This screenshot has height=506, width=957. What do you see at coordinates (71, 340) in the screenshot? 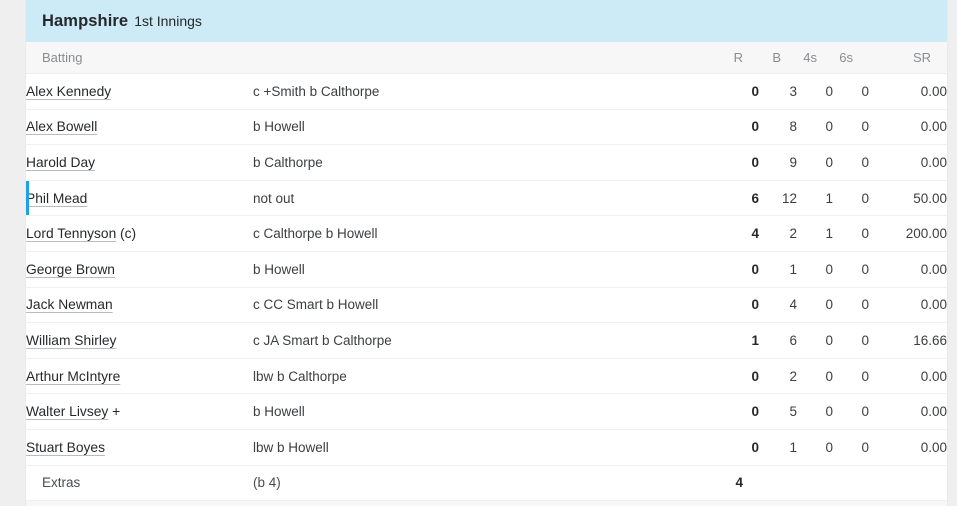
I see `player-link: William Shirley` at bounding box center [71, 340].